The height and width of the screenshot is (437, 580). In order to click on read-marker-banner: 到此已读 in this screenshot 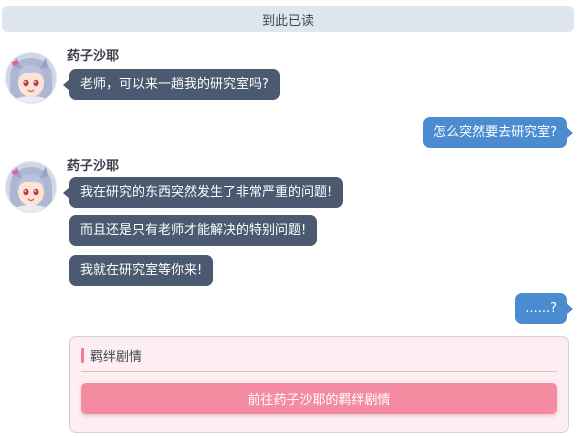, I will do `click(288, 19)`.